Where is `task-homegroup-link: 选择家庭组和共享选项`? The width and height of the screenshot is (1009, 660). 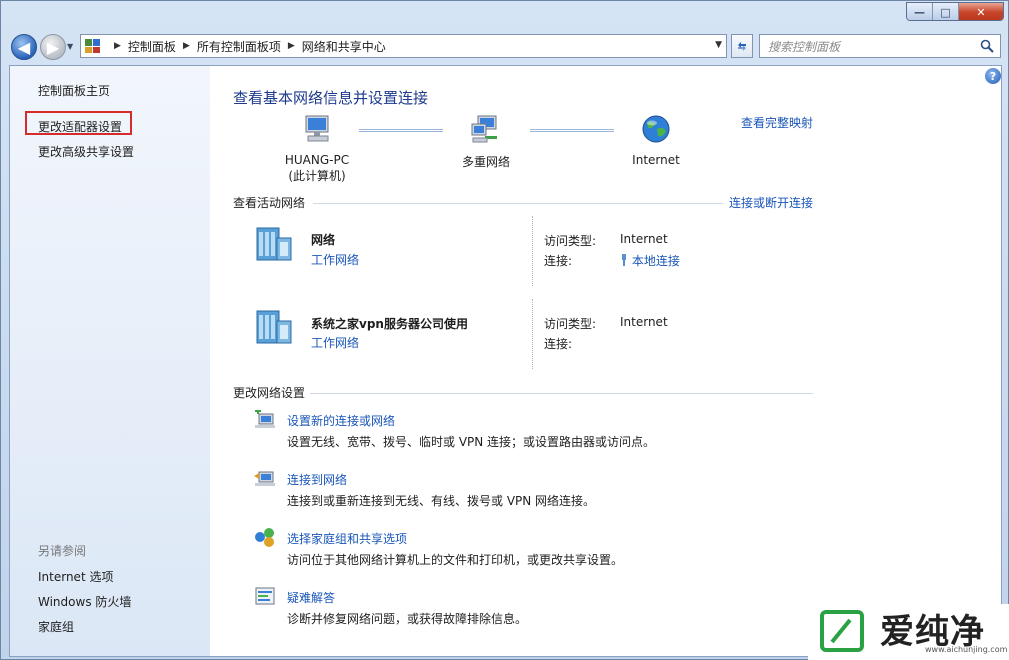
task-homegroup-link: 选择家庭组和共享选项 is located at coordinates (347, 538).